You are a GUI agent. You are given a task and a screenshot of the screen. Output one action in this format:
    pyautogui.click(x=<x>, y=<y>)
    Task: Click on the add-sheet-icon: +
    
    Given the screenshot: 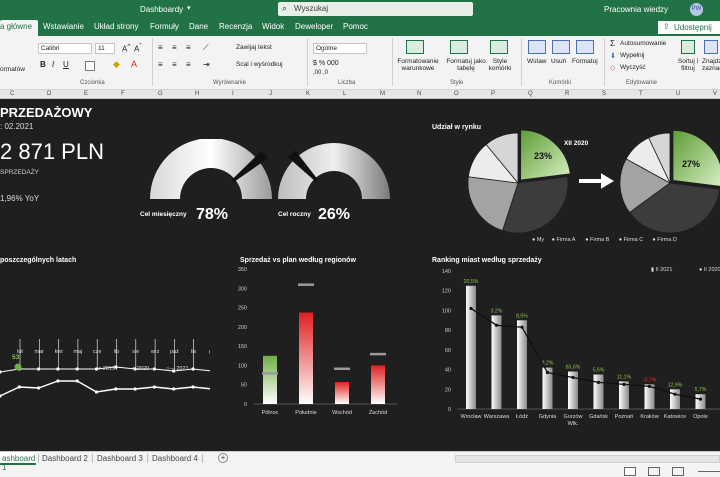 What is the action you would take?
    pyautogui.click(x=223, y=458)
    